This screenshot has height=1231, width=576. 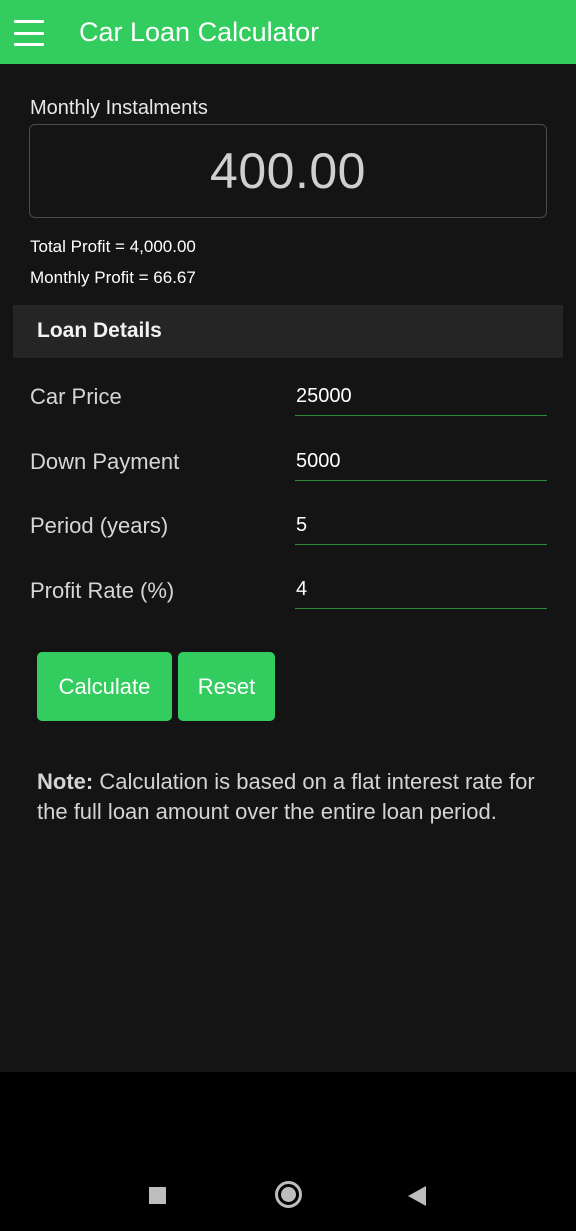 I want to click on loan-details-header: Loan Details, so click(x=288, y=331).